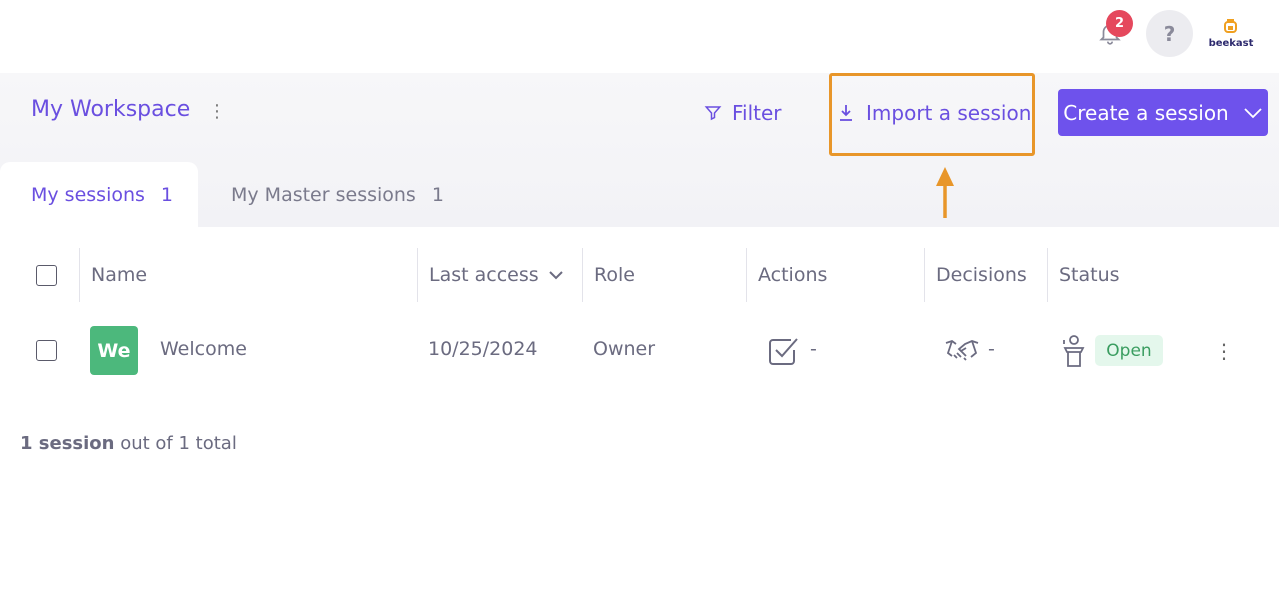 The width and height of the screenshot is (1279, 590). What do you see at coordinates (88, 194) in the screenshot?
I see `tab-label: My sessions` at bounding box center [88, 194].